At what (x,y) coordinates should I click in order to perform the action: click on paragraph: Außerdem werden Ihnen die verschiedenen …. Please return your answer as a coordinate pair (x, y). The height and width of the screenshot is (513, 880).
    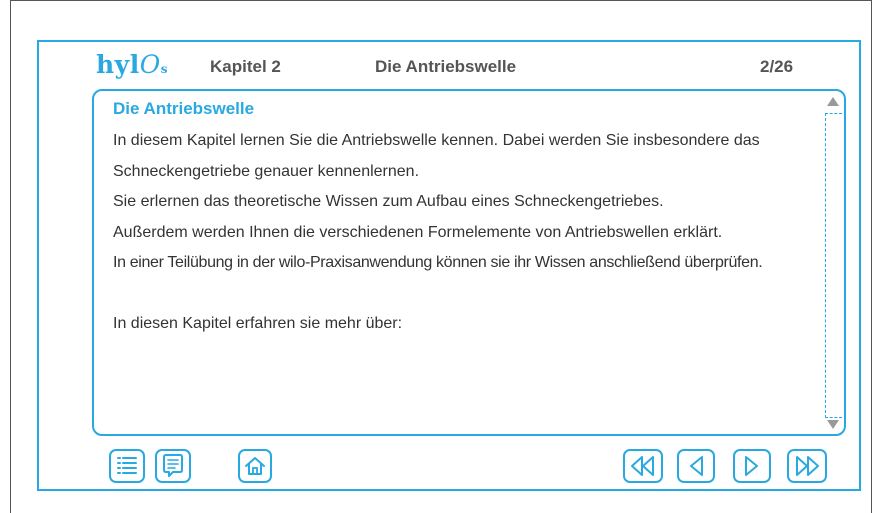
    Looking at the image, I should click on (418, 232).